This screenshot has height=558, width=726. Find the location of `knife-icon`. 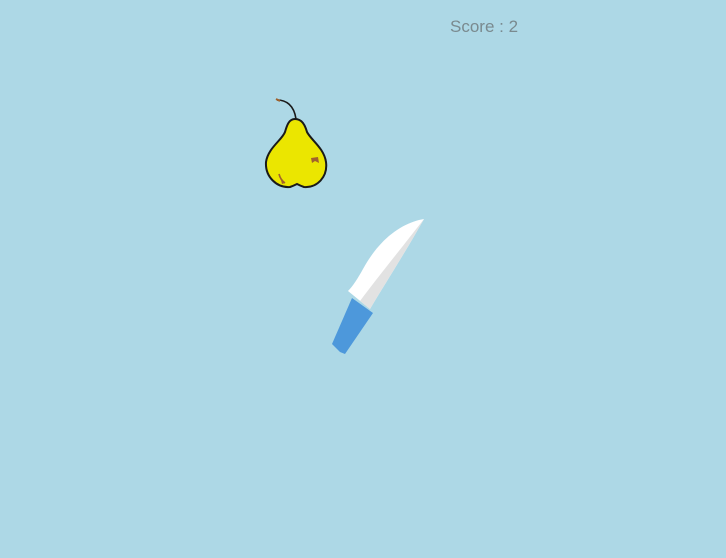

knife-icon is located at coordinates (378, 286).